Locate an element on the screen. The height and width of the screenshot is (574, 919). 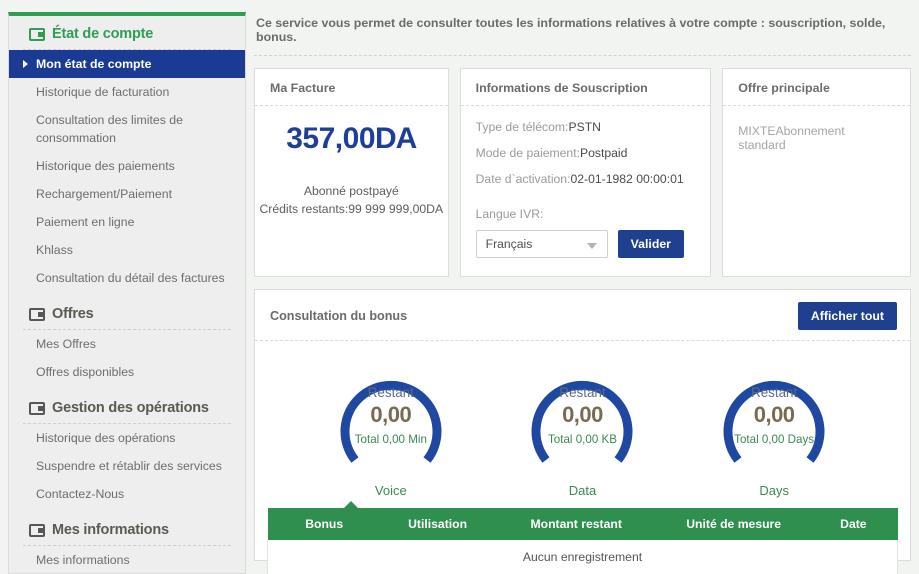
gauge-arc: Restant 0,00 Total 0,00 Min is located at coordinates (391, 415).